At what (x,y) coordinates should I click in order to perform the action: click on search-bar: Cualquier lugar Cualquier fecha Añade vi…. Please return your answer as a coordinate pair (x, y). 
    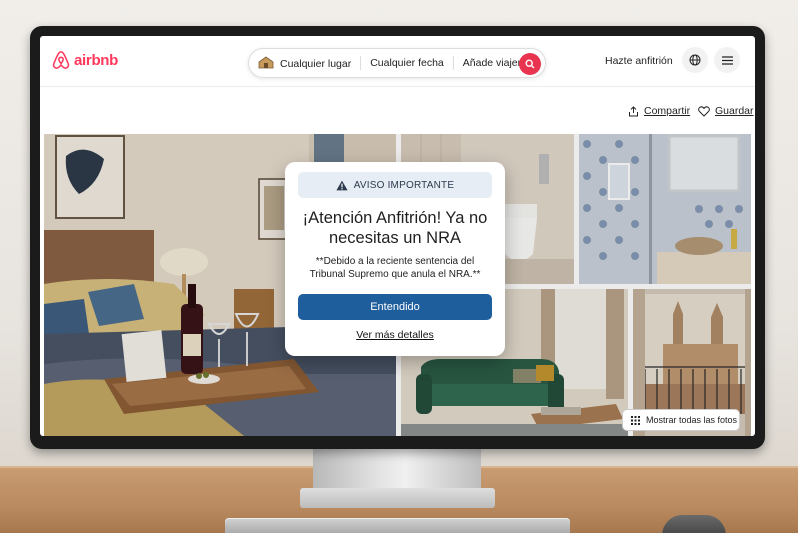
    Looking at the image, I should click on (397, 63).